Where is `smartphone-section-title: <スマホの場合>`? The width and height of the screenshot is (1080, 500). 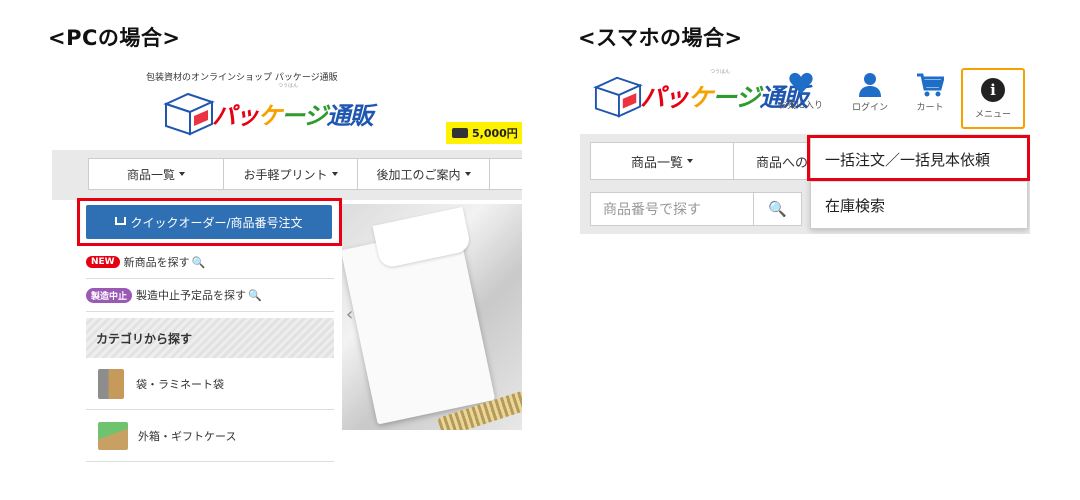
smartphone-section-title: <スマホの場合> is located at coordinates (660, 38).